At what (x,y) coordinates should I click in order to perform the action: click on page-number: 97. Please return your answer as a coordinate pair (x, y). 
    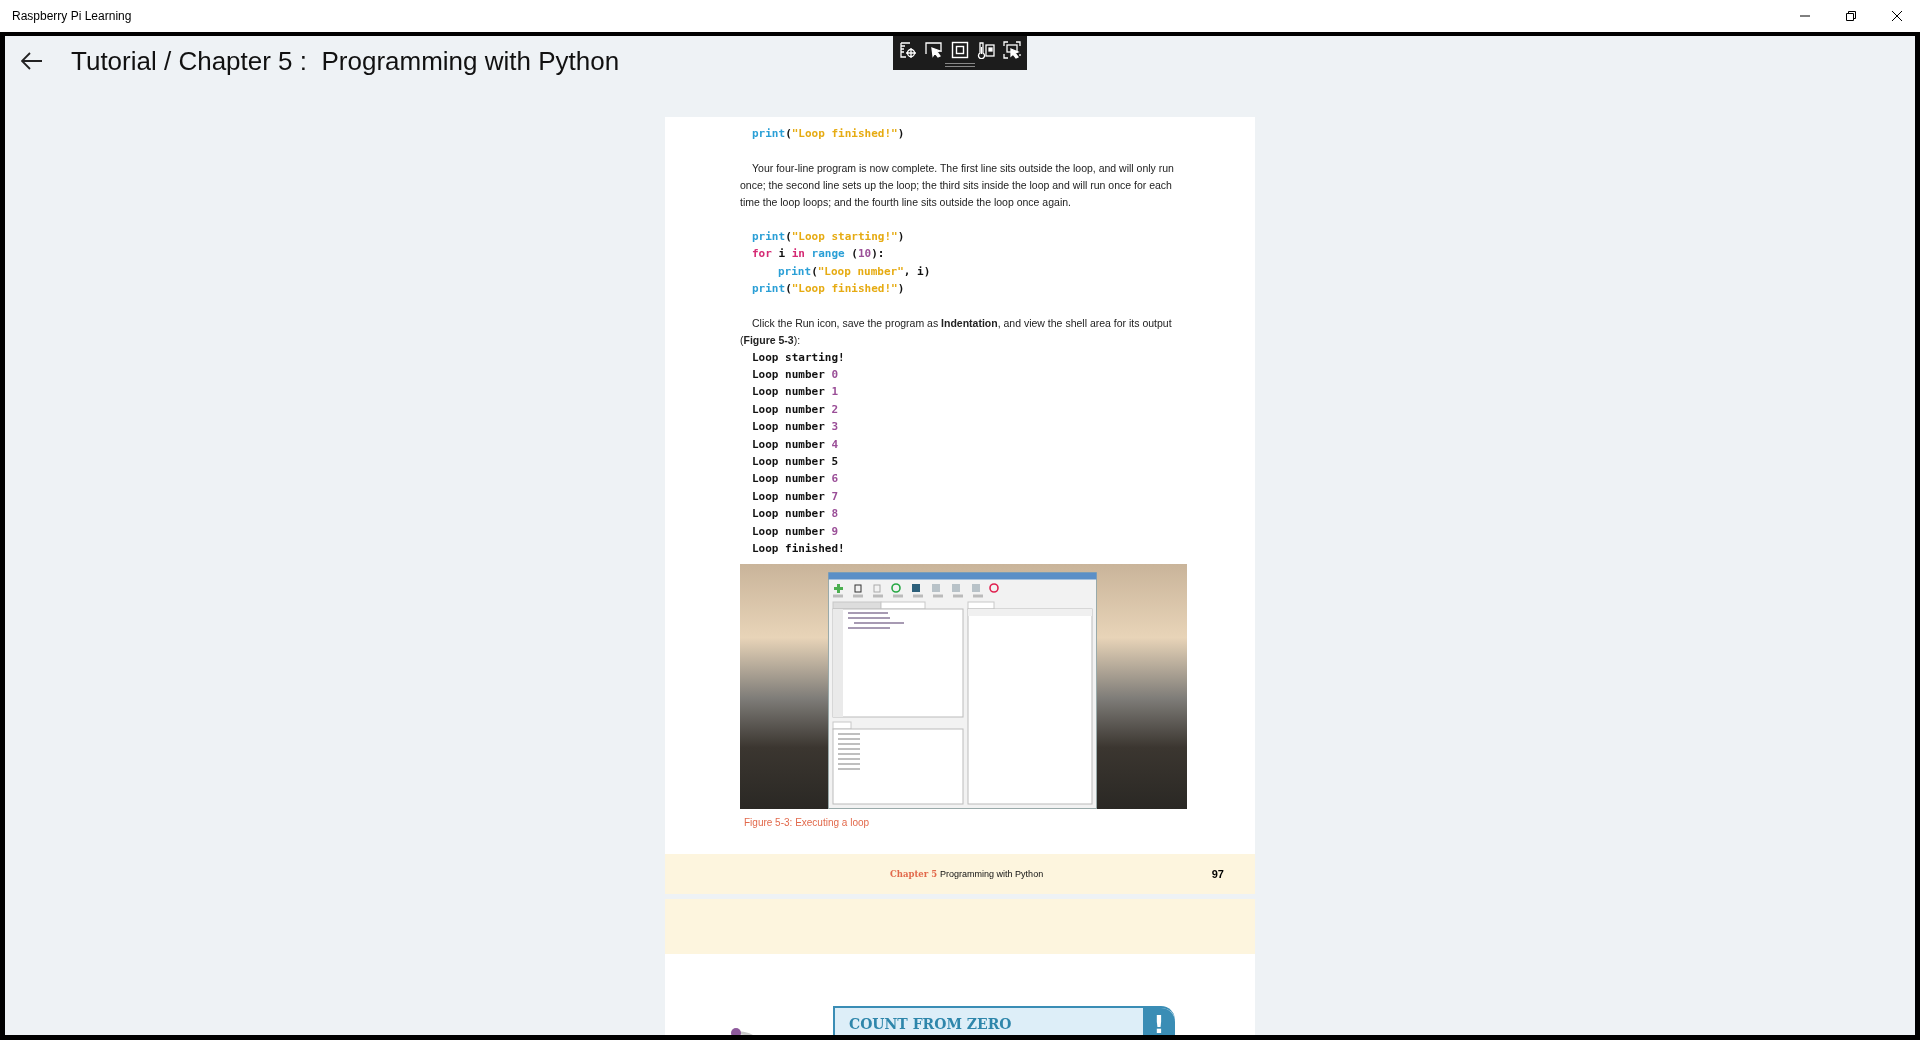
    Looking at the image, I should click on (1217, 874).